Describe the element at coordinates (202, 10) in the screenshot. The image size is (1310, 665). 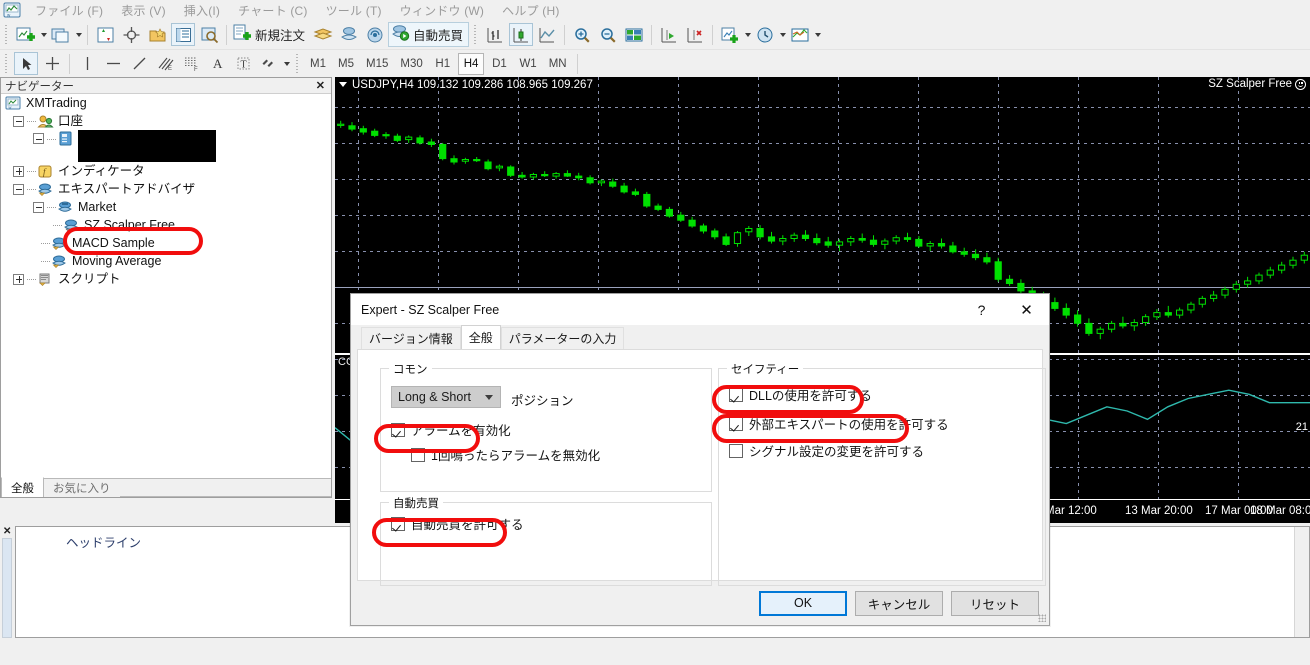
I see `menu-item-insert: 挿入(I)` at that location.